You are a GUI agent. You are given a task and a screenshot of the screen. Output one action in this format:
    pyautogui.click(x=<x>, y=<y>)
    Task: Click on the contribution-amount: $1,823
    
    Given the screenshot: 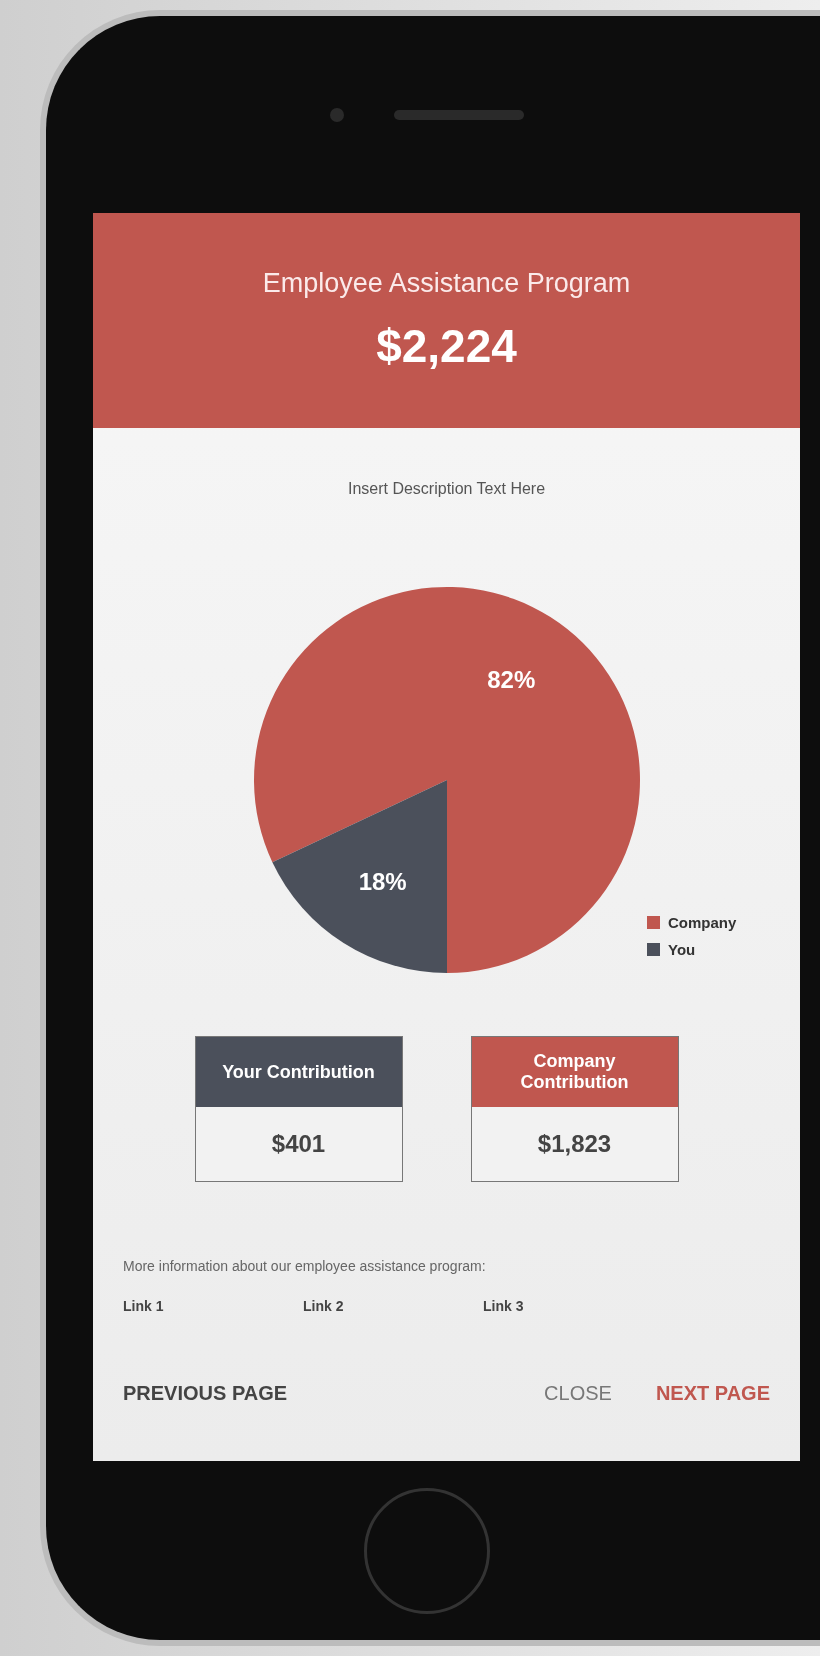 What is the action you would take?
    pyautogui.click(x=574, y=1144)
    